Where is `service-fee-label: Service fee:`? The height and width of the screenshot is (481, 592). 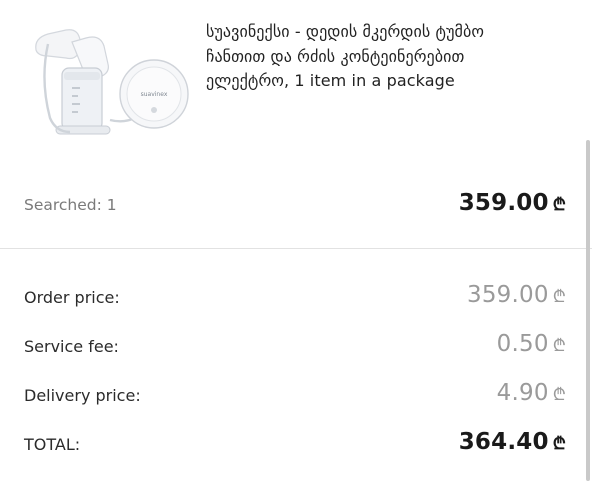 service-fee-label: Service fee: is located at coordinates (71, 346).